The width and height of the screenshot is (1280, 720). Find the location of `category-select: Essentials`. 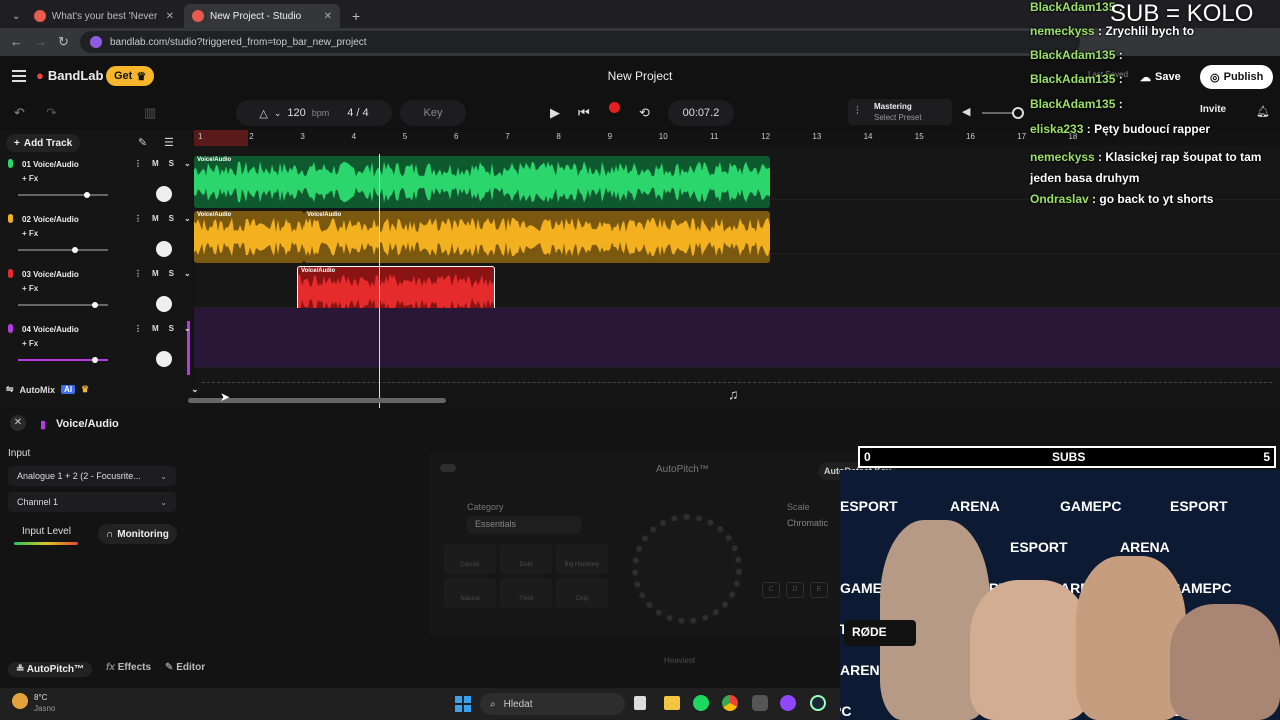

category-select: Essentials is located at coordinates (524, 525).